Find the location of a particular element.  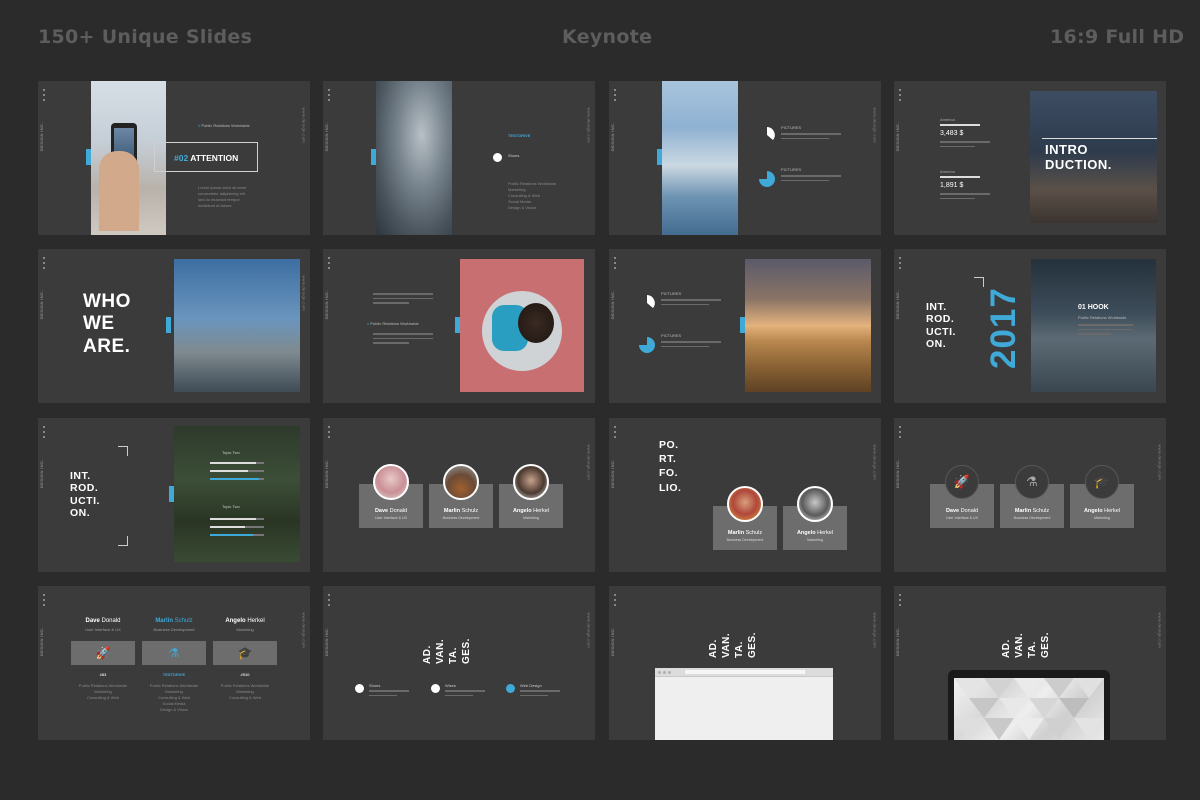

member-name: Angelo Herkel is located at coordinates (245, 621).